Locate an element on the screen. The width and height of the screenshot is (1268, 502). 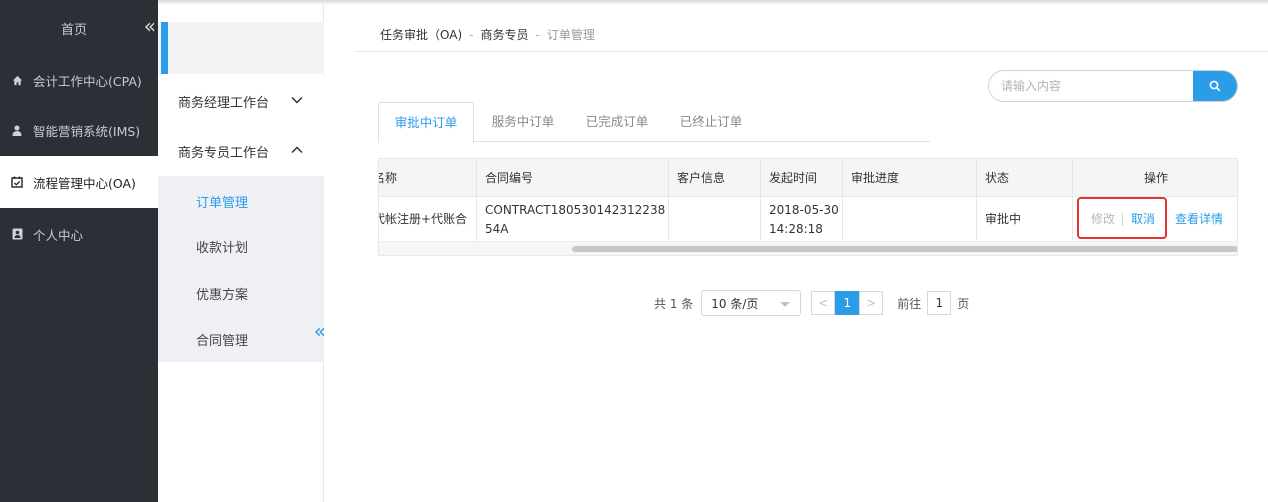
calendar-check-icon is located at coordinates (17, 182).